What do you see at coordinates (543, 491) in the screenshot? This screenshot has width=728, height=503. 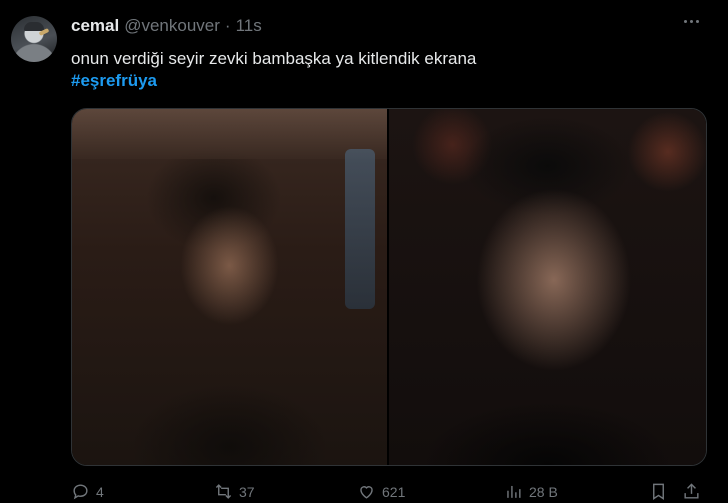 I see `views-count: 28 B` at bounding box center [543, 491].